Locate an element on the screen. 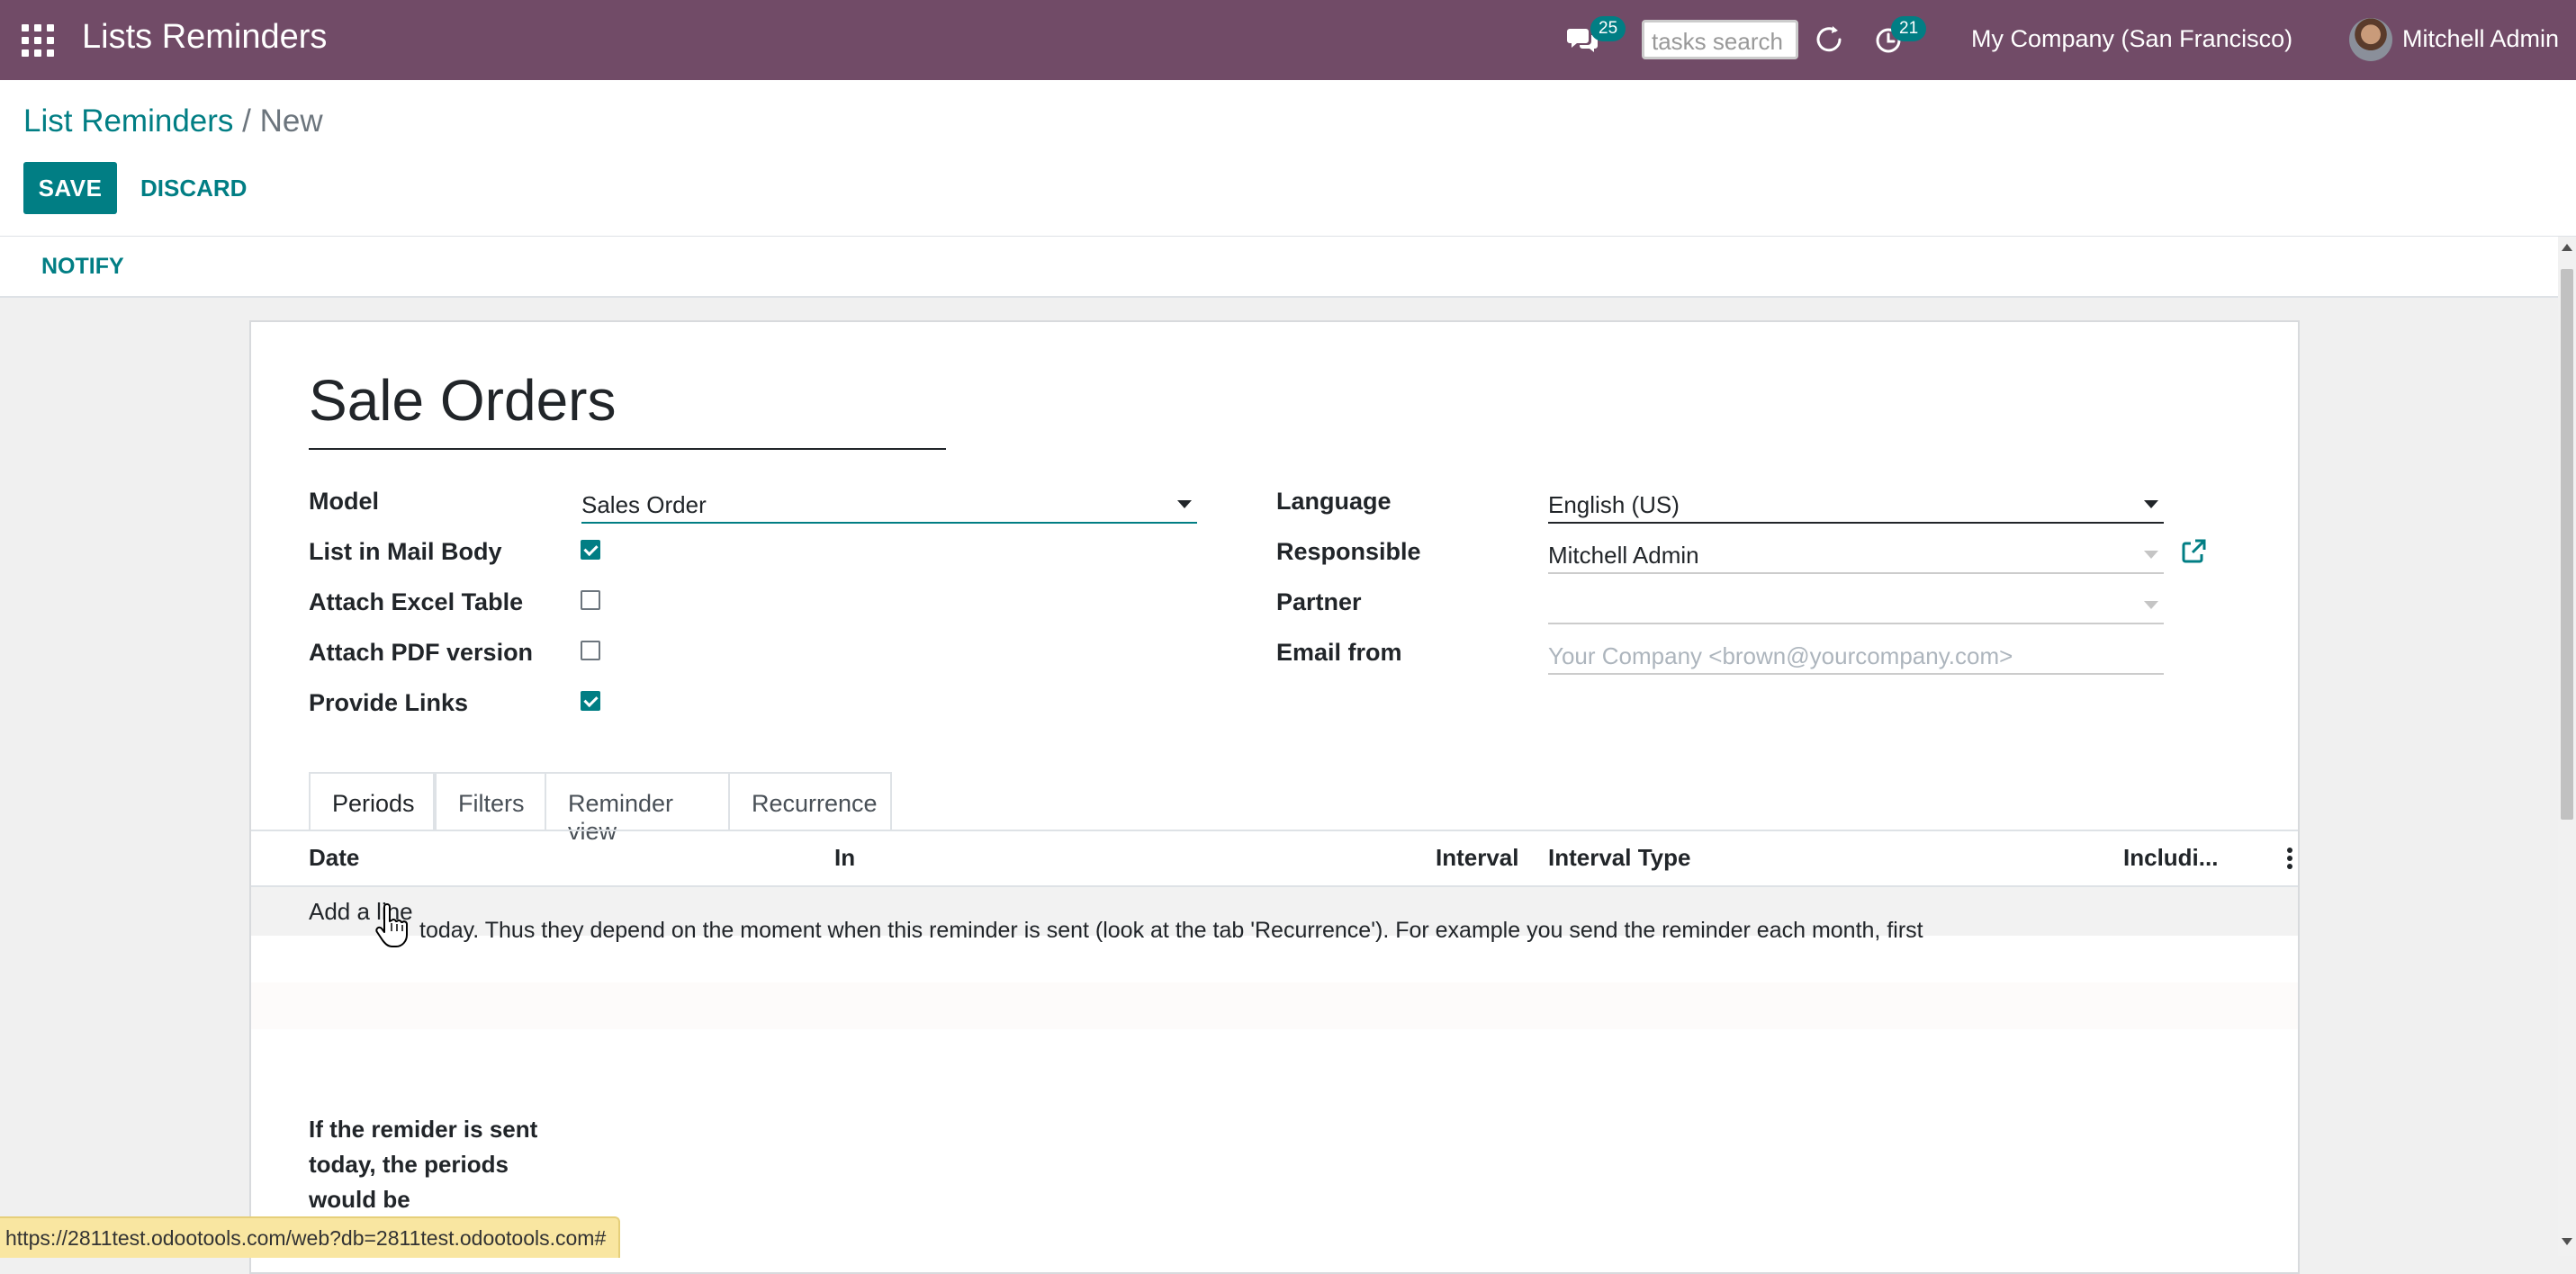 The height and width of the screenshot is (1274, 2576). language-select: English (US) is located at coordinates (1856, 502).